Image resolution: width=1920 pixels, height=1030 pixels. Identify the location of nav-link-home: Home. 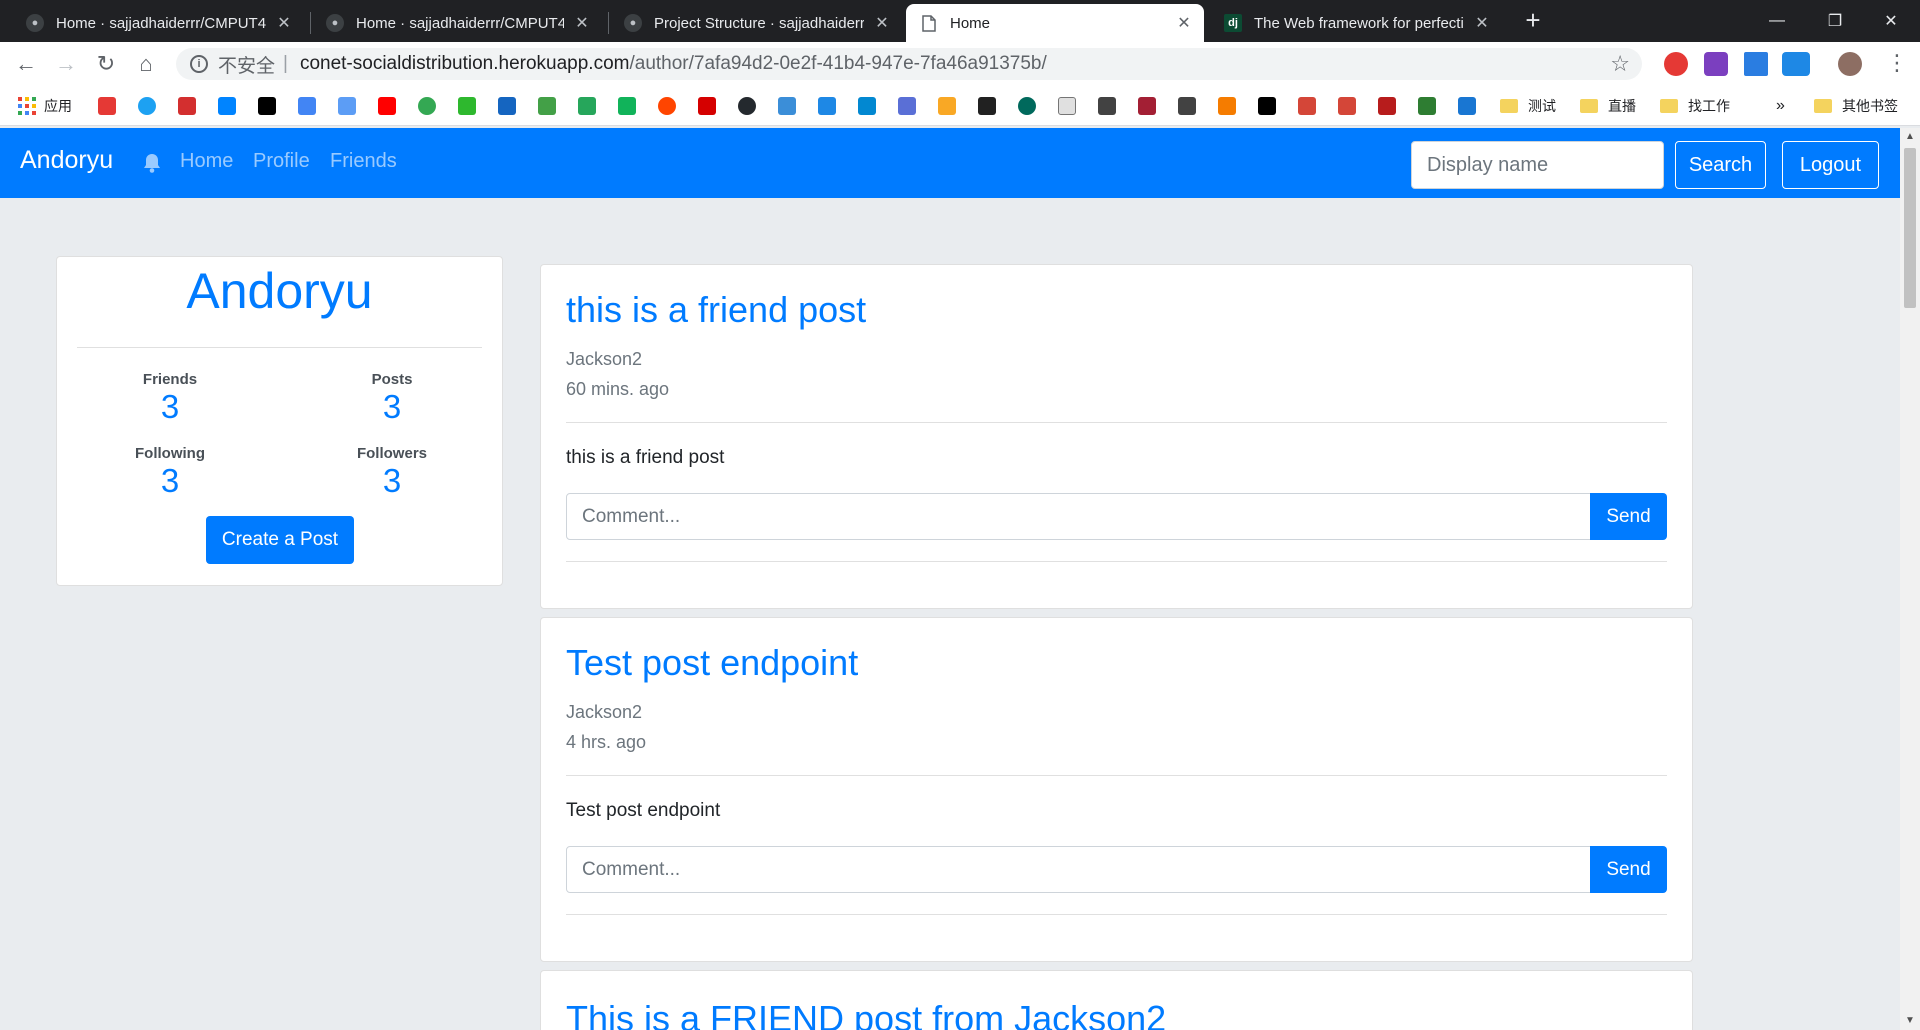
(206, 161).